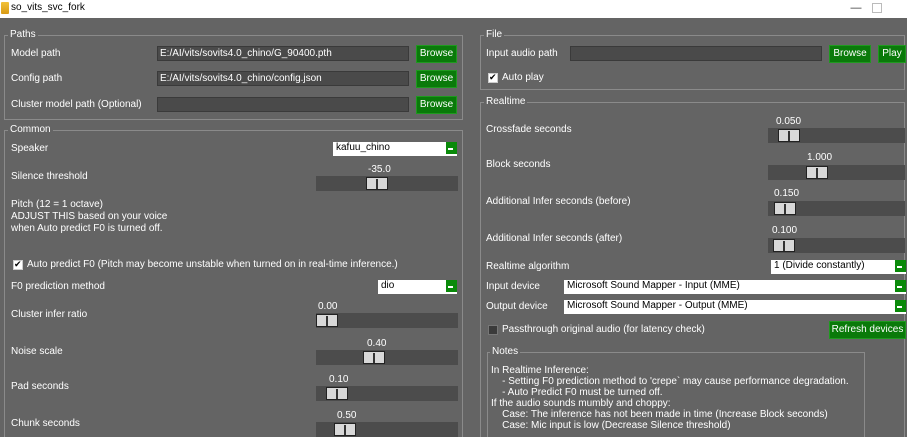  Describe the element at coordinates (363, 147) in the screenshot. I see `speaker-select-value: kafuu_chino` at that location.